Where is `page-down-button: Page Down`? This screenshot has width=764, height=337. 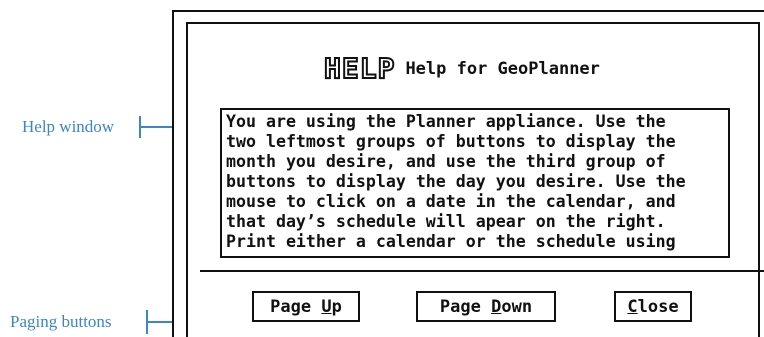
page-down-button: Page Down is located at coordinates (486, 306).